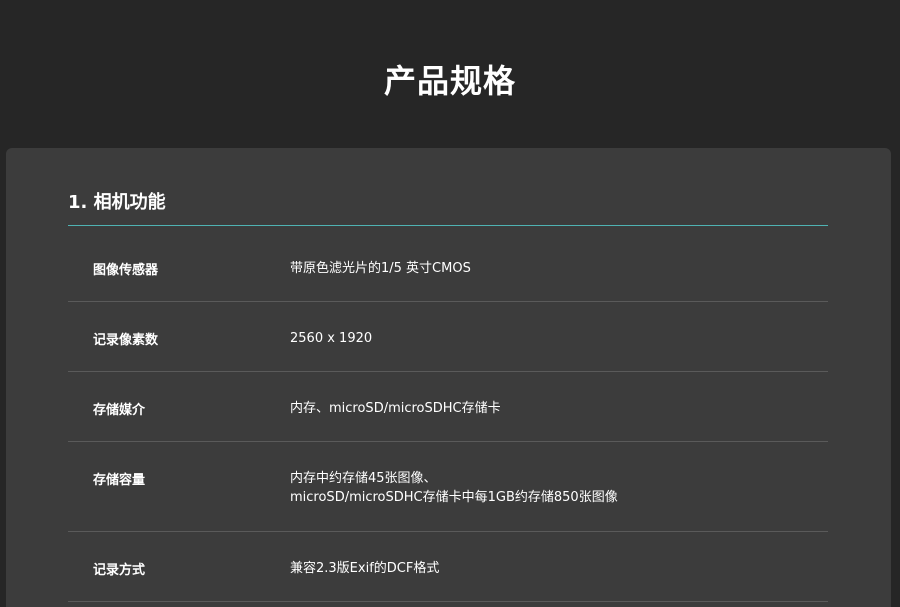 The image size is (900, 607). What do you see at coordinates (395, 408) in the screenshot?
I see `spec-value-line: 内存、microSD/microSDHC存储卡` at bounding box center [395, 408].